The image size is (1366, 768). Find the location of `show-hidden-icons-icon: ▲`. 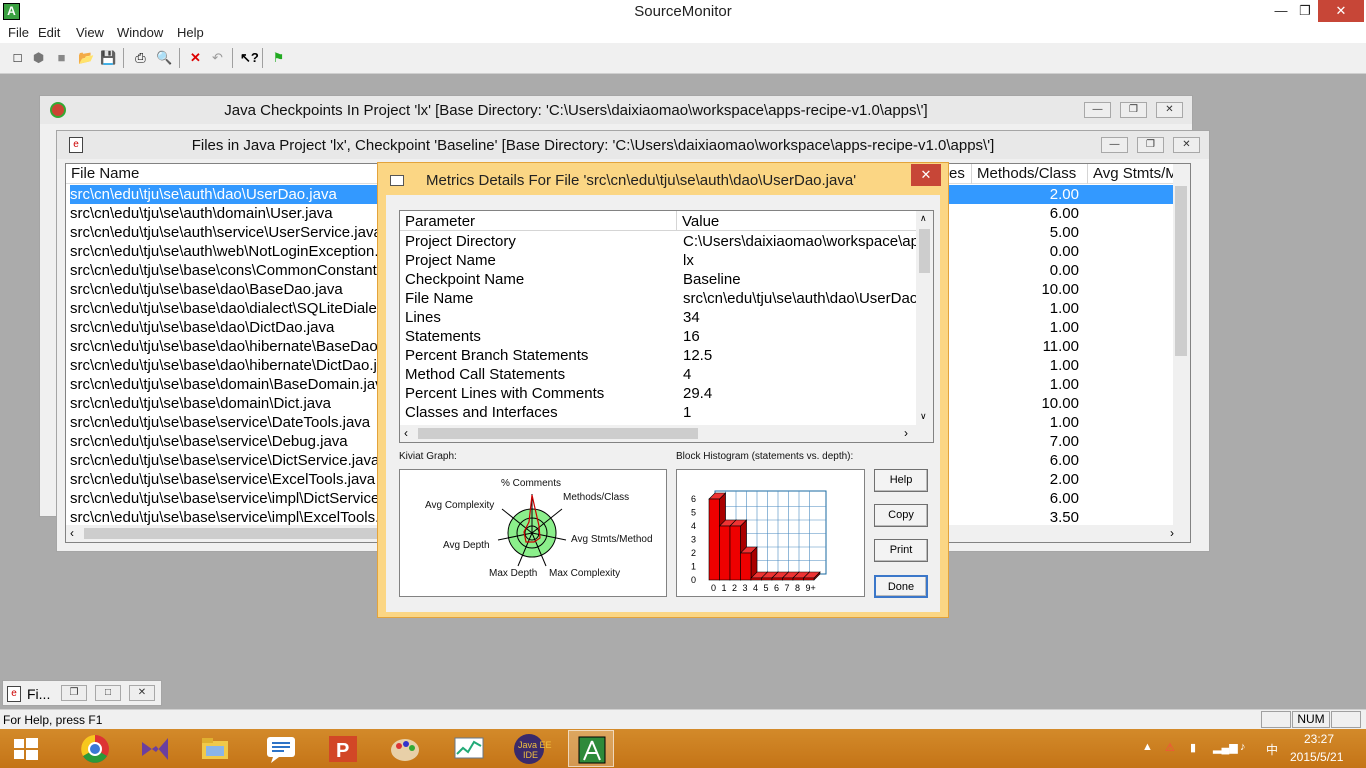

show-hidden-icons-icon: ▲ is located at coordinates (1147, 747).